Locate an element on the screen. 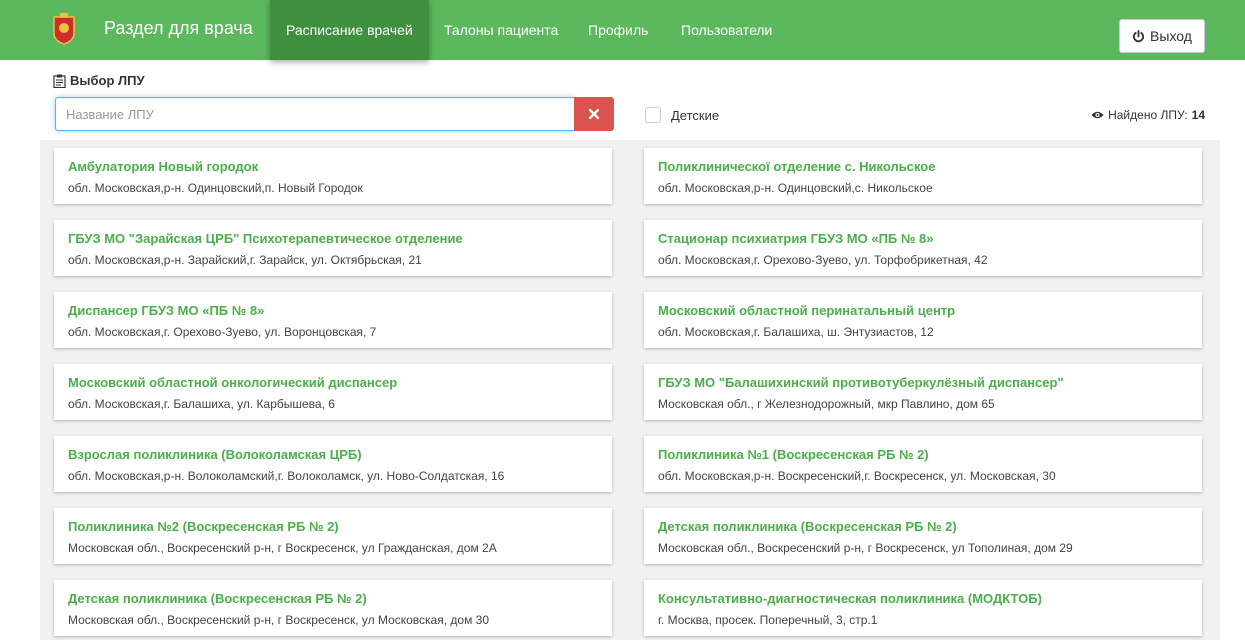 The width and height of the screenshot is (1245, 640). nav-users: Пользователи is located at coordinates (726, 30).